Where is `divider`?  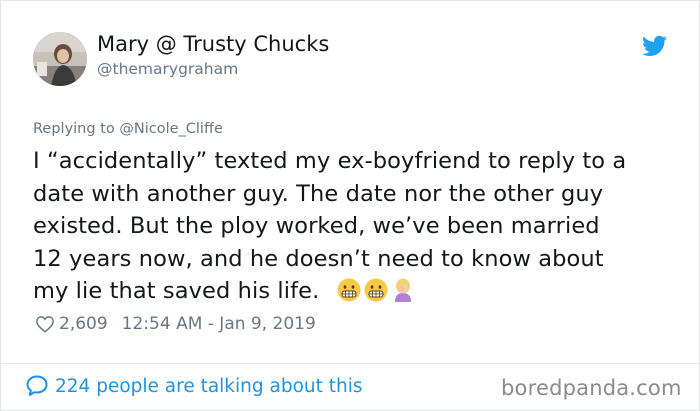 divider is located at coordinates (350, 363).